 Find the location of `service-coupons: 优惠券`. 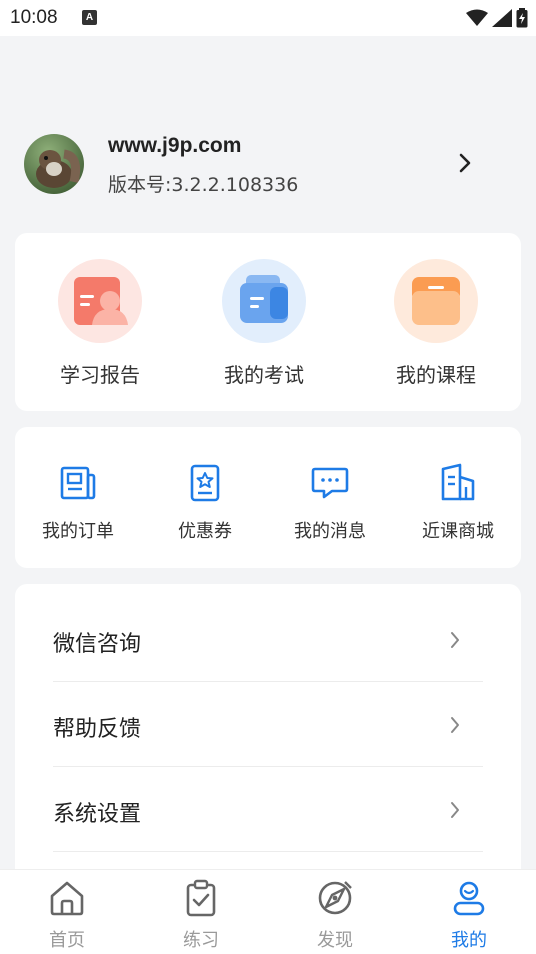

service-coupons: 优惠券 is located at coordinates (205, 503).